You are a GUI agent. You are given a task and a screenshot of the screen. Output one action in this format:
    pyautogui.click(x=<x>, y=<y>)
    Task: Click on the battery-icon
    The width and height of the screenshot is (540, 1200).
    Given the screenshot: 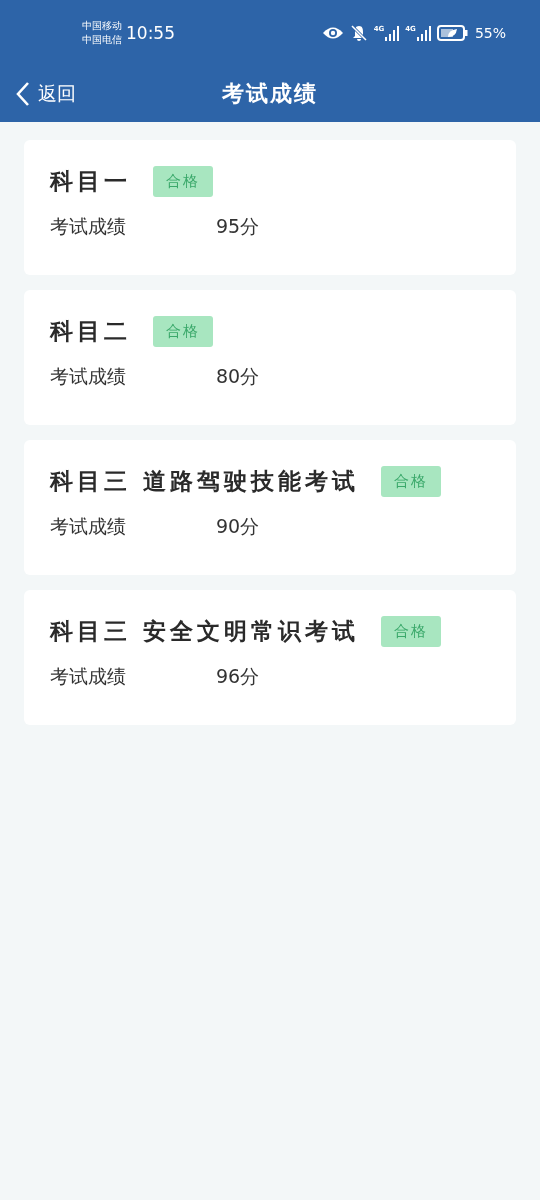 What is the action you would take?
    pyautogui.click(x=452, y=33)
    